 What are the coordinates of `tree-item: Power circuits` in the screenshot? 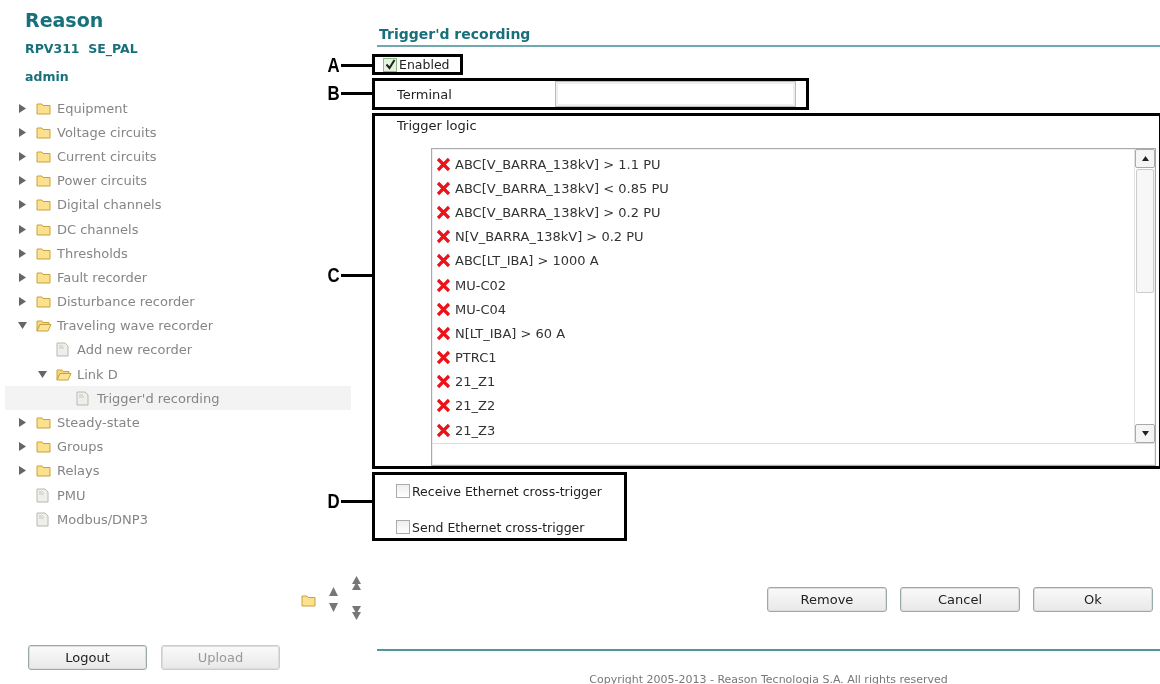 It's located at (158, 180).